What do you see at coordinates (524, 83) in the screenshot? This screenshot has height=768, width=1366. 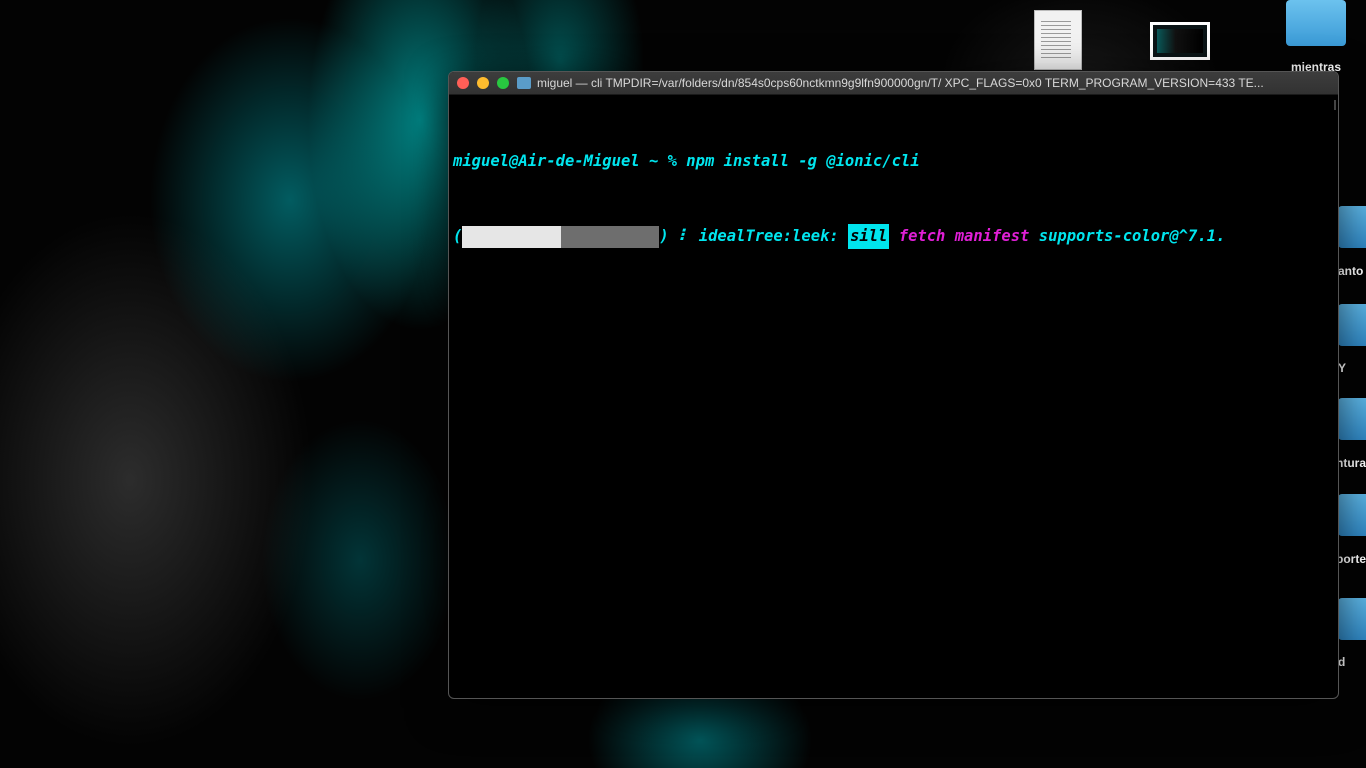 I see `folder-proxy-icon` at bounding box center [524, 83].